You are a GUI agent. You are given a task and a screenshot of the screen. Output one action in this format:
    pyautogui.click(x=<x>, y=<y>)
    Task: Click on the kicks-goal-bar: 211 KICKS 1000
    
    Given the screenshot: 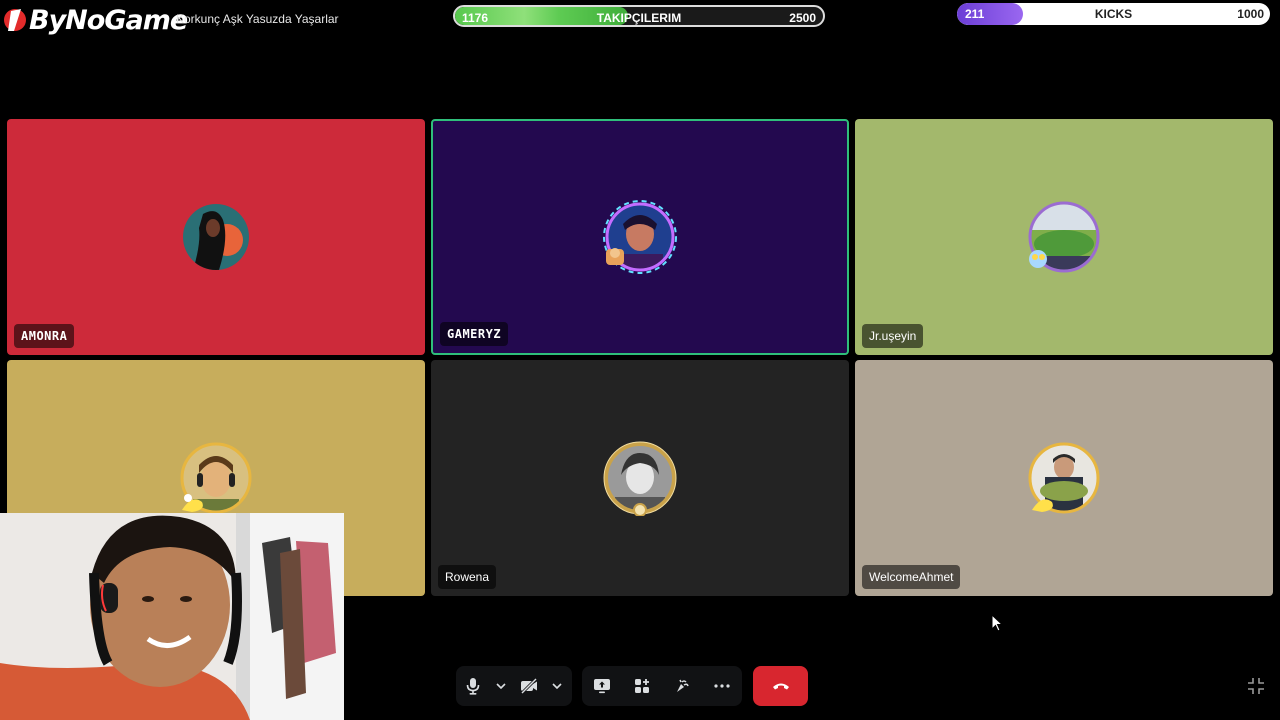 What is the action you would take?
    pyautogui.click(x=1113, y=14)
    